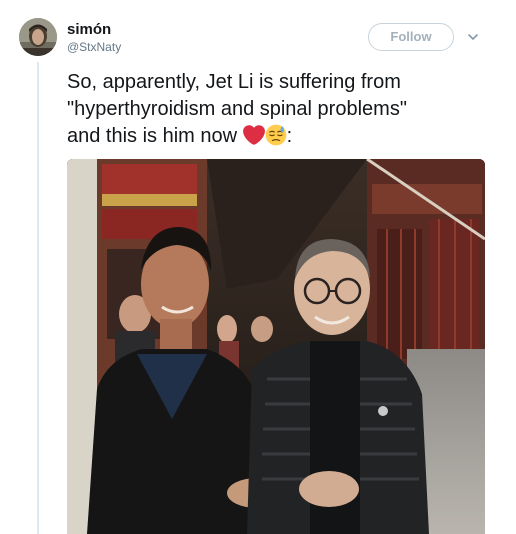 The image size is (516, 534). Describe the element at coordinates (473, 37) in the screenshot. I see `chevron-down-icon` at that location.